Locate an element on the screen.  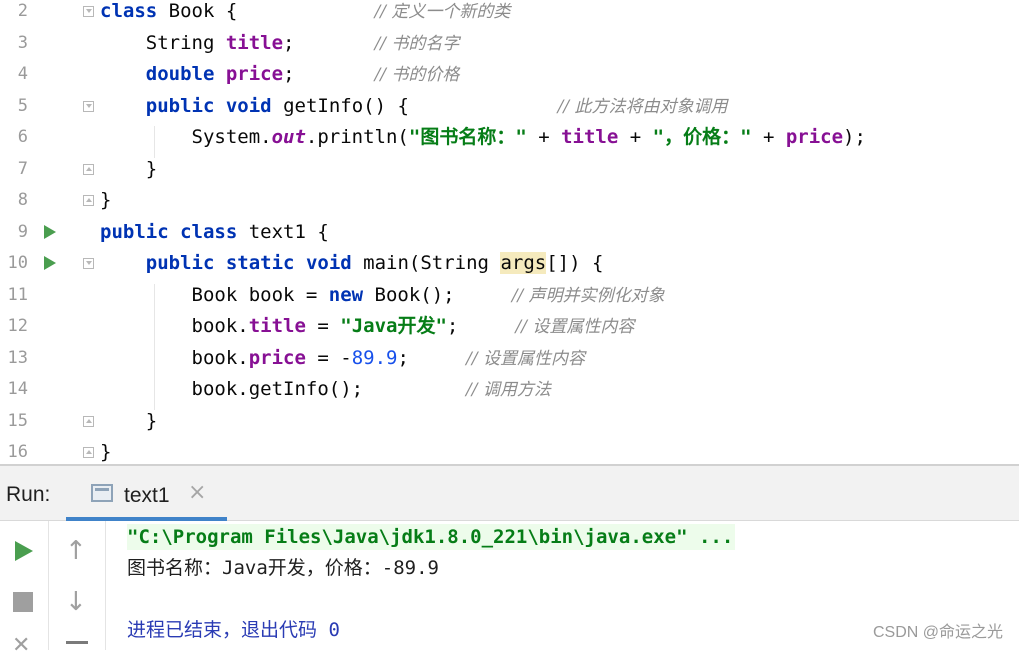
token-text: main(String is located at coordinates (426, 263).